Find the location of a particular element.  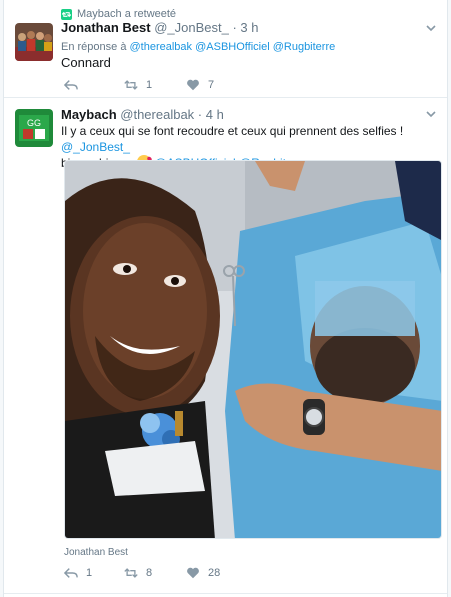

avatar is located at coordinates (34, 42).